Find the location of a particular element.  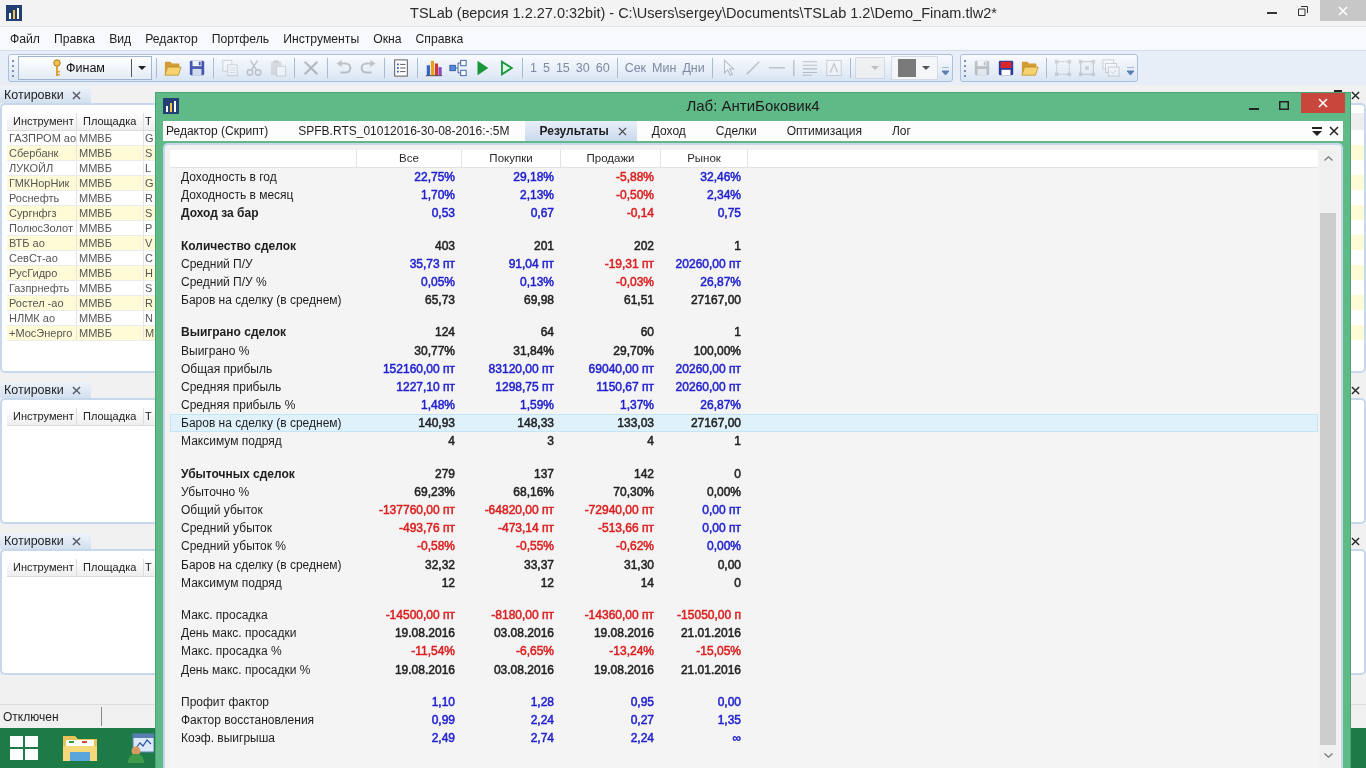

table-row: Баров на сделку (в среднем) 32,32 33,37 31,30 0,00 is located at coordinates (744, 564).